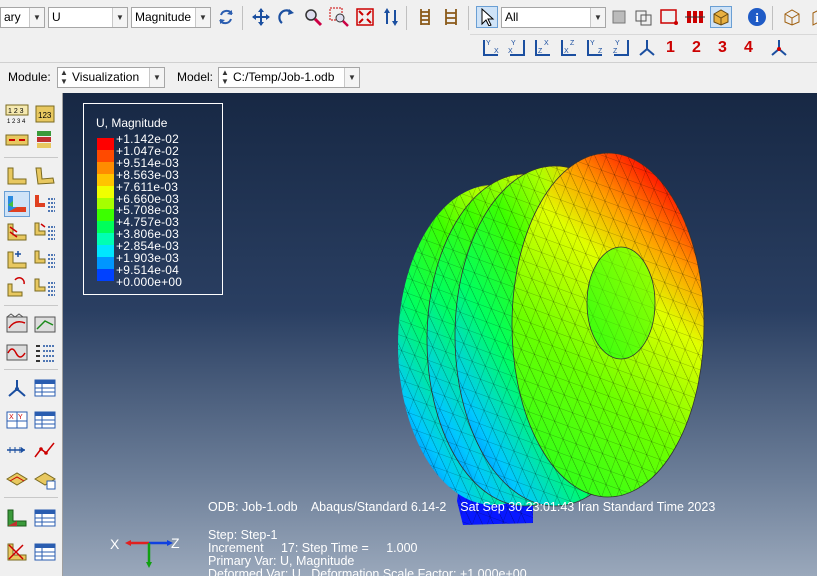 This screenshot has height=576, width=817. I want to click on axis-view-top-icon: XZ, so click(542, 48).